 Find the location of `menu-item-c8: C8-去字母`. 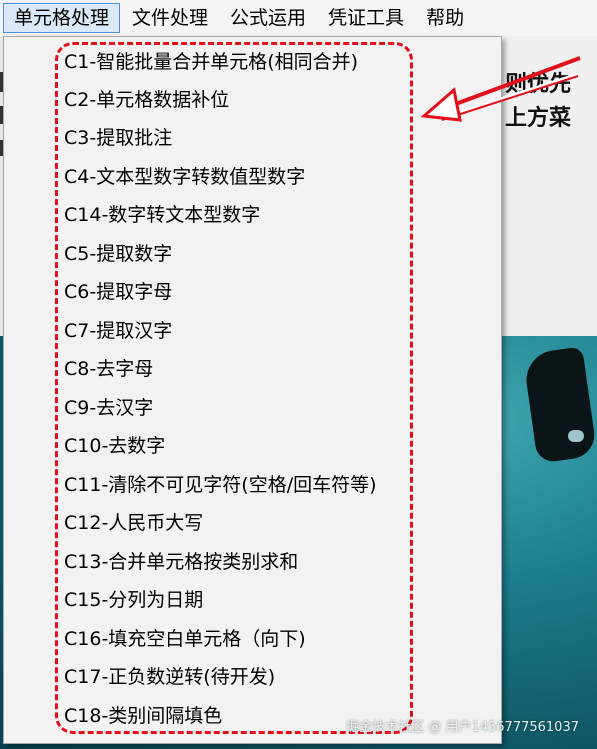

menu-item-c8: C8-去字母 is located at coordinates (108, 369).